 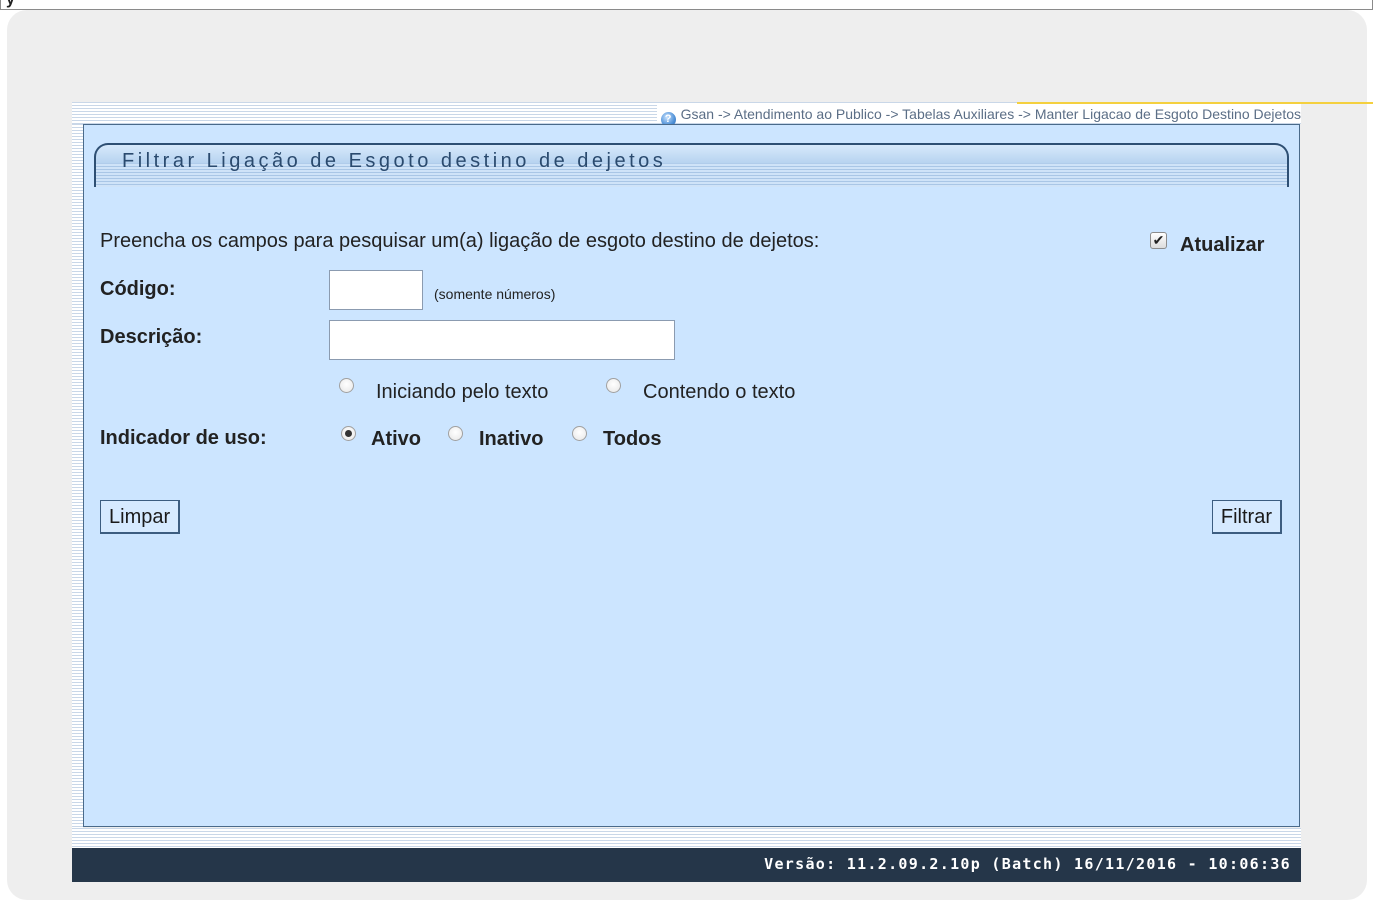 What do you see at coordinates (1246, 517) in the screenshot?
I see `filtrar-button: Filtrar` at bounding box center [1246, 517].